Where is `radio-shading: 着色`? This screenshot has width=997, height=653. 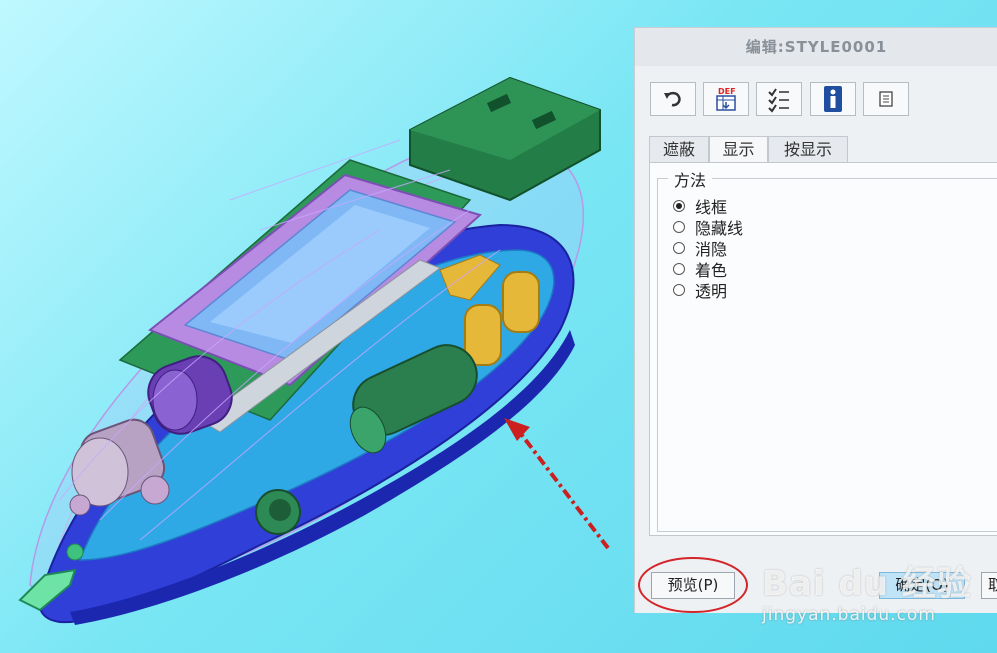
radio-shading: 着色 is located at coordinates (700, 269).